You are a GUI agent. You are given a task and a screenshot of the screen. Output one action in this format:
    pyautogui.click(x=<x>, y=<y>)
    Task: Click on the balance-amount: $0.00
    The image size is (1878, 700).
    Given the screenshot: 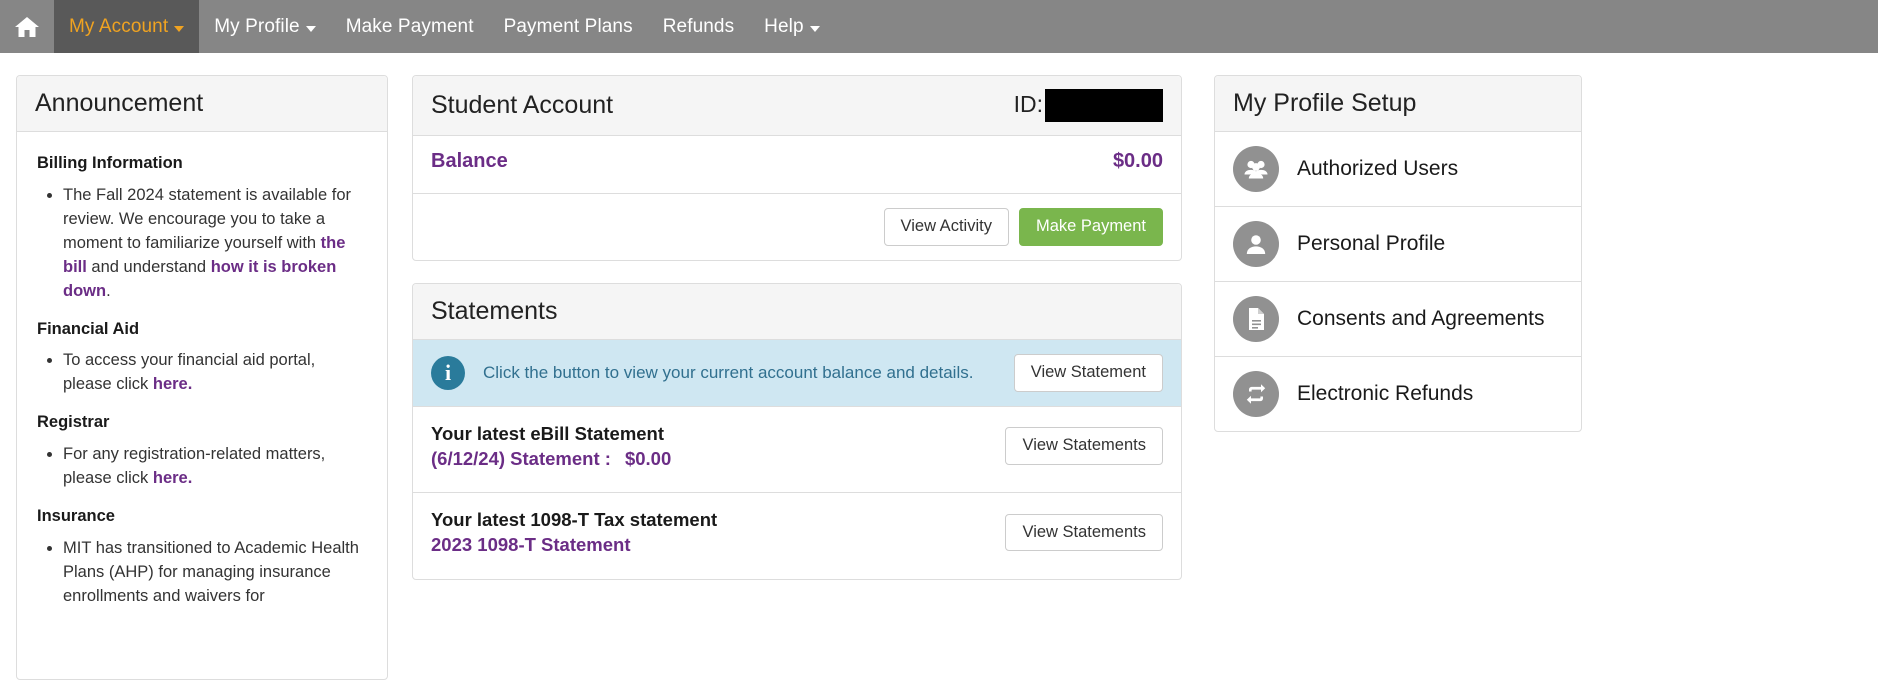 What is the action you would take?
    pyautogui.click(x=1137, y=161)
    